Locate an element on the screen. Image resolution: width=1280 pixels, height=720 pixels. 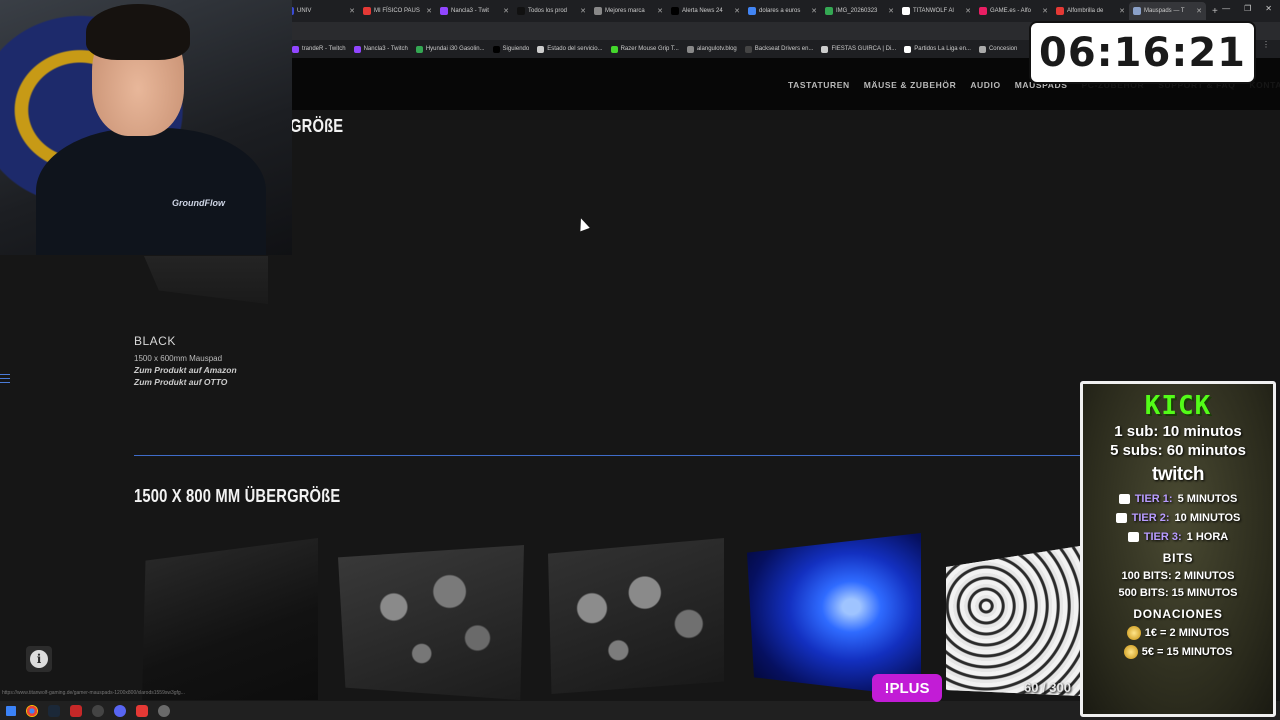
browser-tab: MI FÍSICO PAUS ✕ is located at coordinates (397, 11).